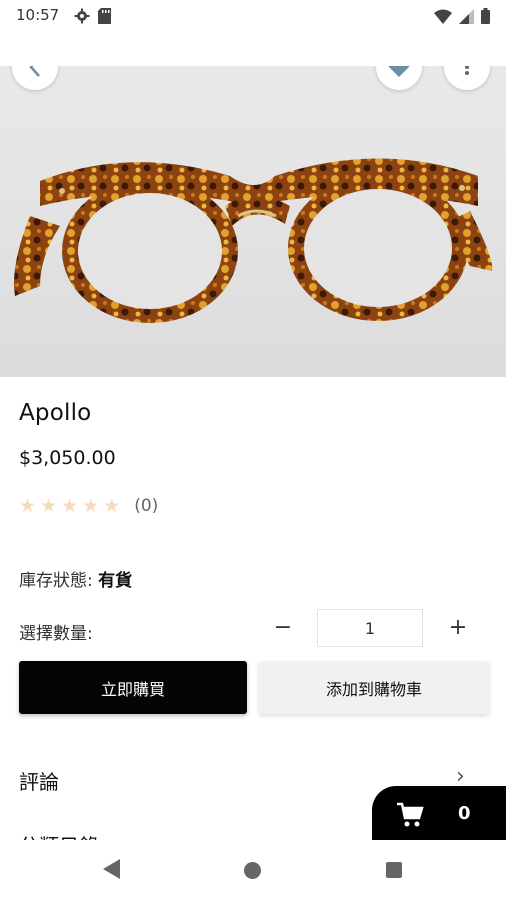 This screenshot has width=506, height=900. What do you see at coordinates (466, 16) in the screenshot?
I see `signal-icon` at bounding box center [466, 16].